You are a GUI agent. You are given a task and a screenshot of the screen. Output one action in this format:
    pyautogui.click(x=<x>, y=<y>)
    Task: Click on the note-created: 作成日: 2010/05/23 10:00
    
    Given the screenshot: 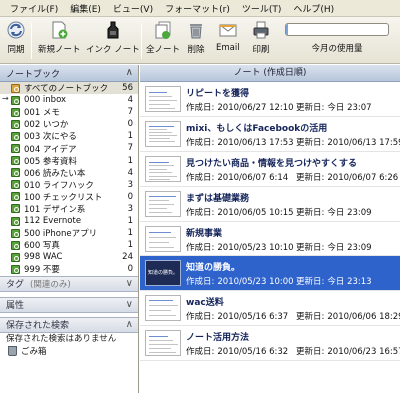 What is the action you would take?
    pyautogui.click(x=240, y=281)
    